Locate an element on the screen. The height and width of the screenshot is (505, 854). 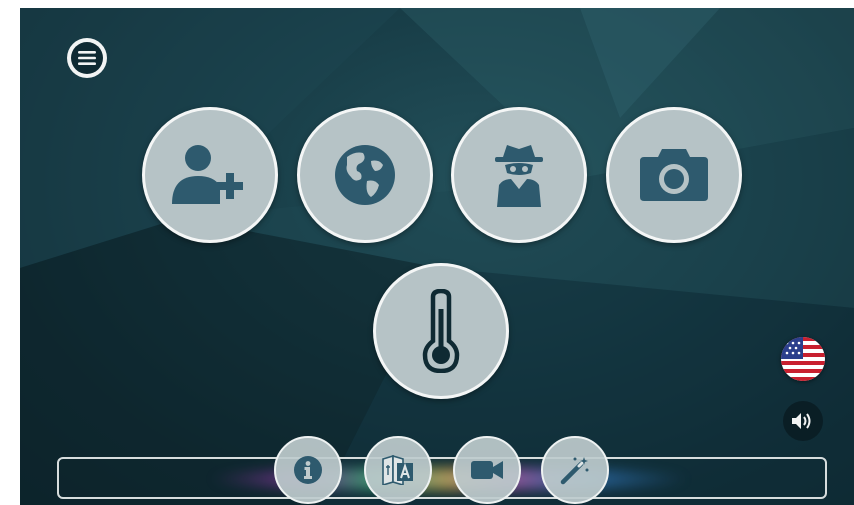
camera-button is located at coordinates (674, 175).